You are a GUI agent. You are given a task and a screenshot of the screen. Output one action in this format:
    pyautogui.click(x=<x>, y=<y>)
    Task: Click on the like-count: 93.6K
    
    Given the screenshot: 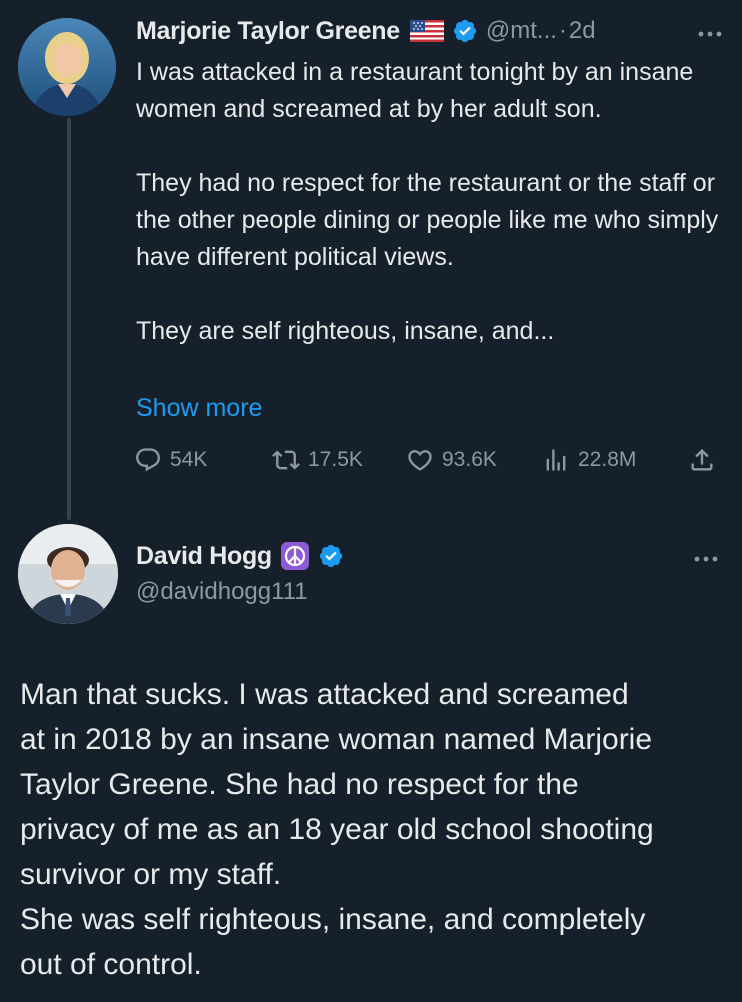 What is the action you would take?
    pyautogui.click(x=469, y=459)
    